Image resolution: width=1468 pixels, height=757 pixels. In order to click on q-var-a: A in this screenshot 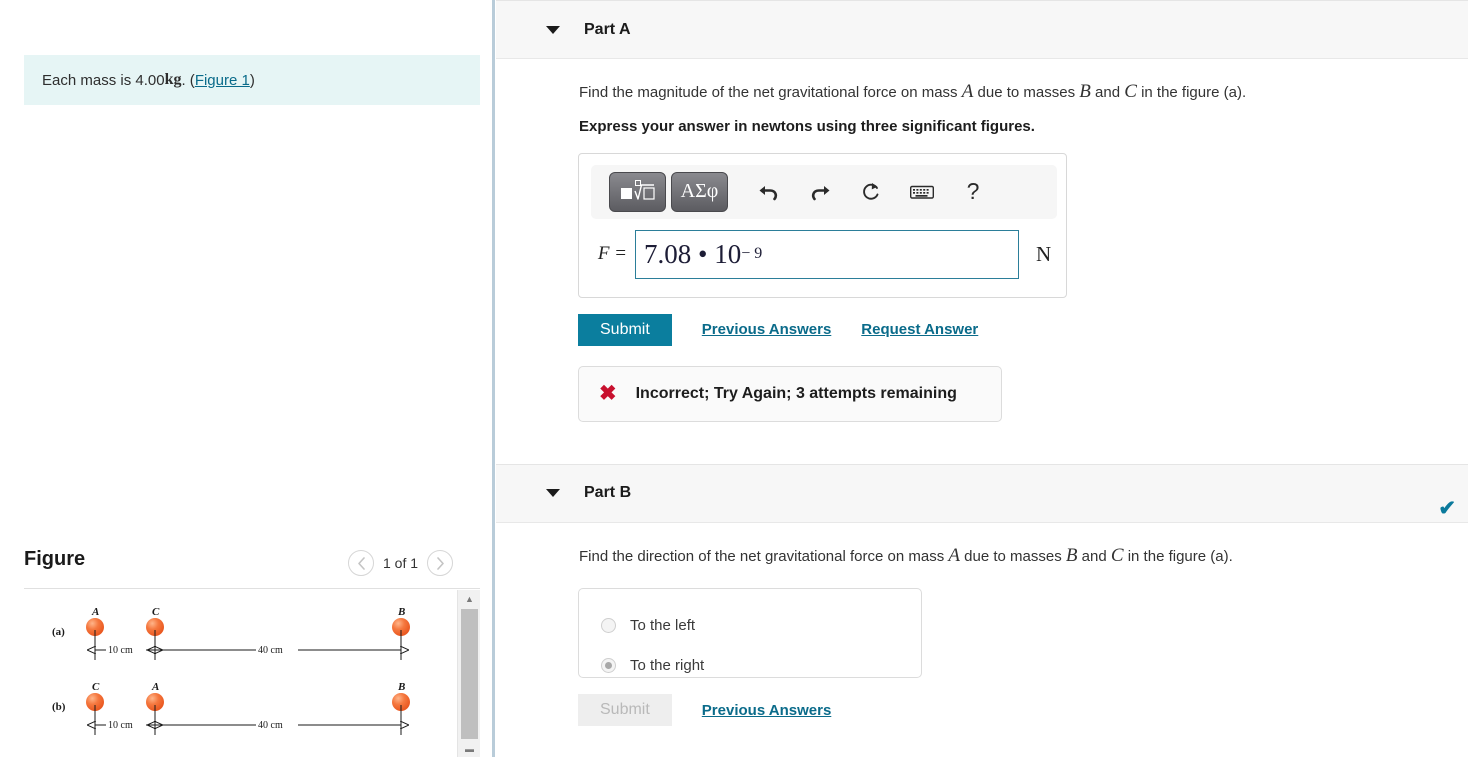, I will do `click(967, 91)`.